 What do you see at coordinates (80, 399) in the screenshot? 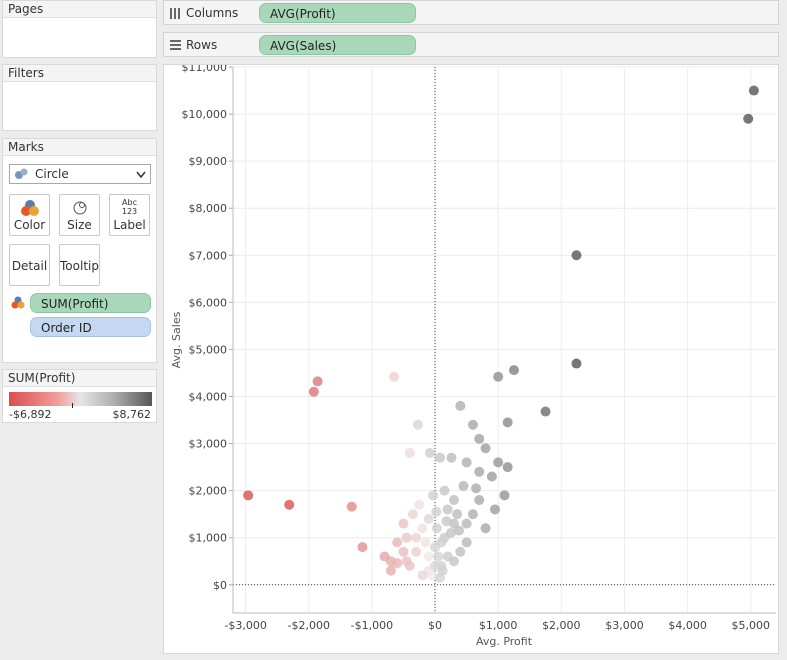
I see `legend-gradient` at bounding box center [80, 399].